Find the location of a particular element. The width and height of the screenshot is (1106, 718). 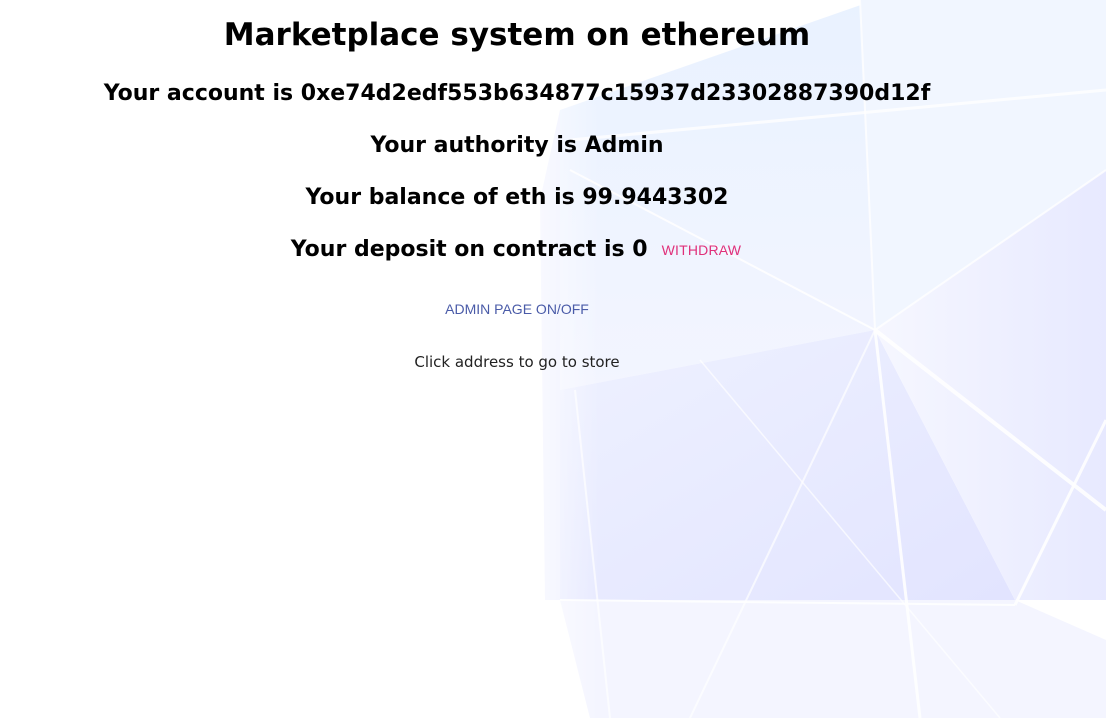

withdraw-button: WITHDRAW is located at coordinates (702, 250).